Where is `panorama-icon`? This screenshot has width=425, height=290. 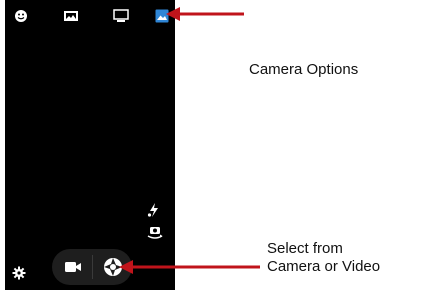
panorama-icon is located at coordinates (71, 16).